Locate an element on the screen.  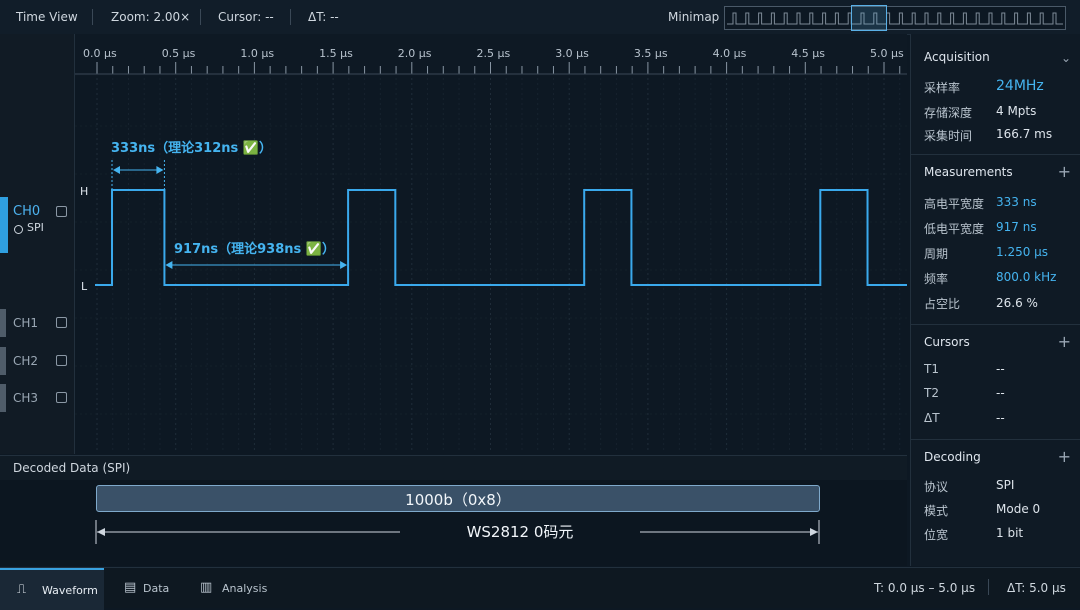
tick-label: 4.0 μs is located at coordinates (730, 53).